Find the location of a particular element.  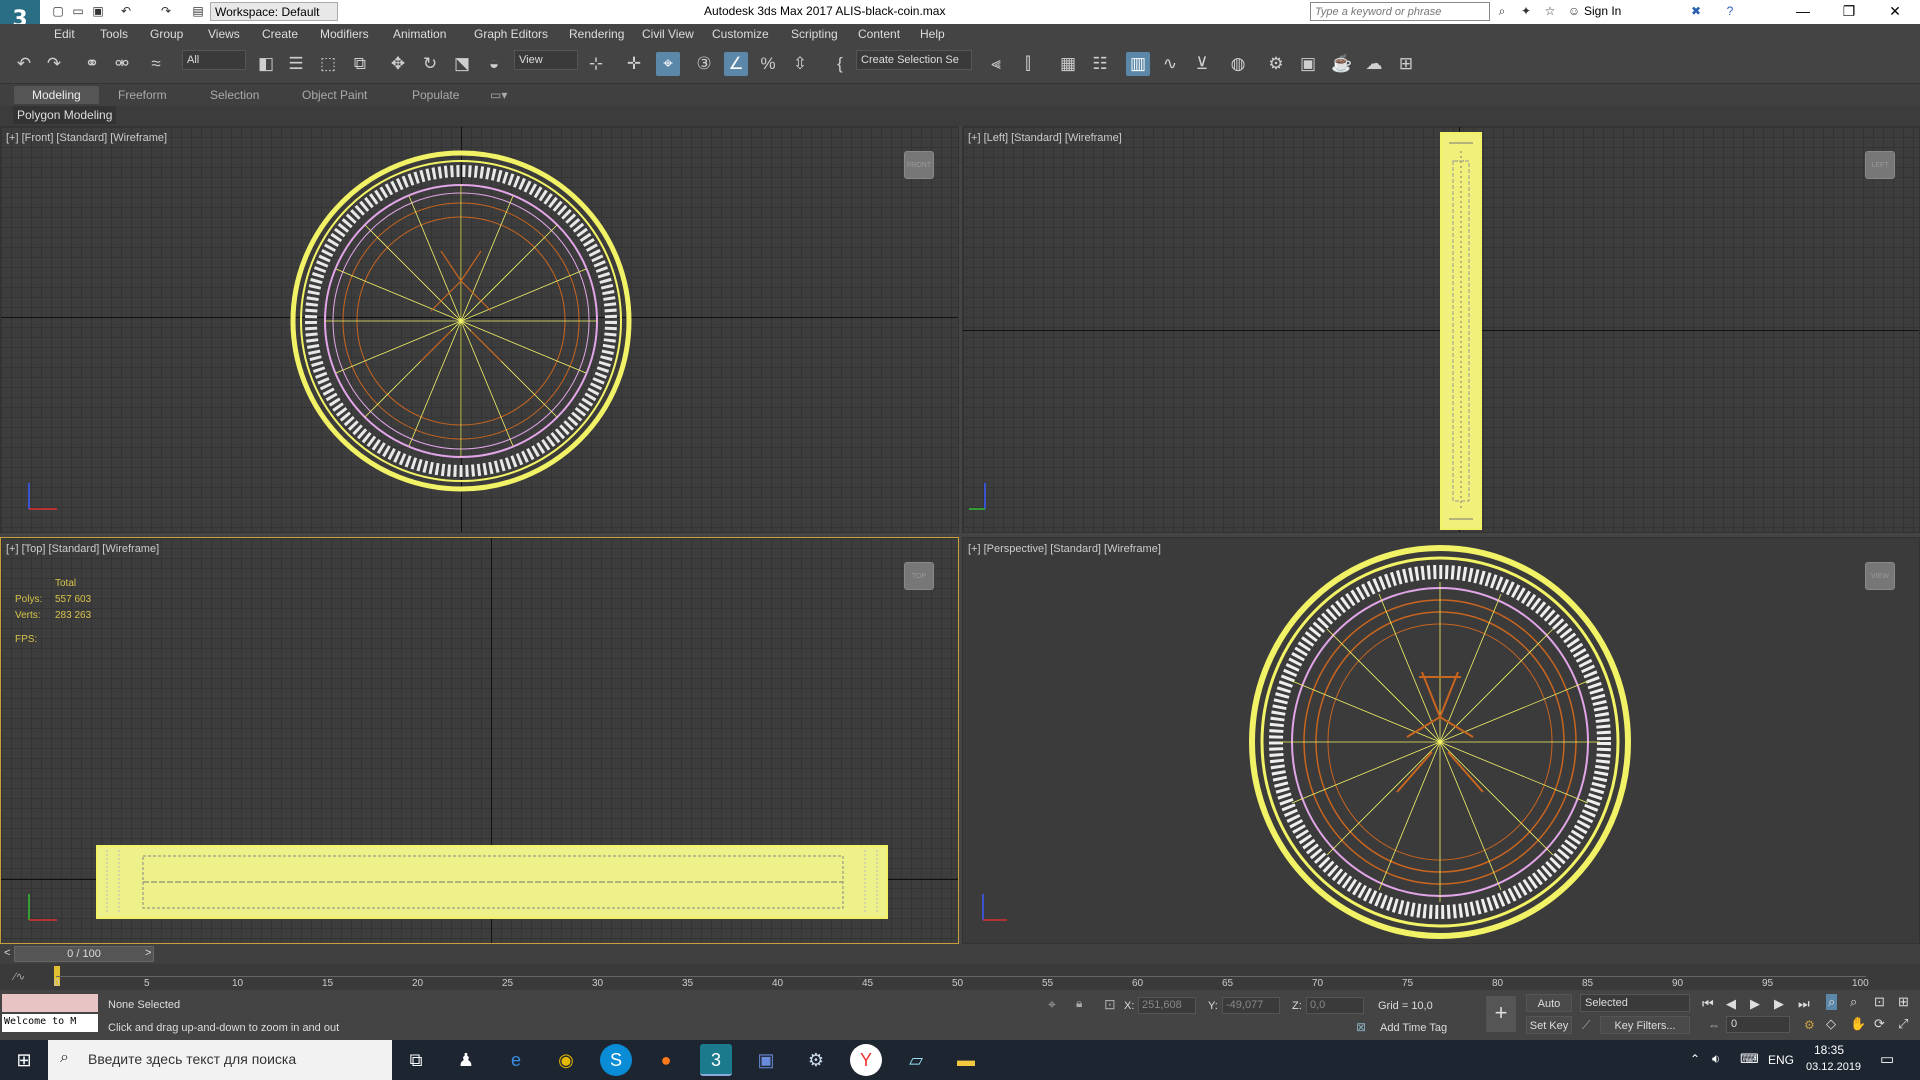

time-next-button: > is located at coordinates (148, 953).